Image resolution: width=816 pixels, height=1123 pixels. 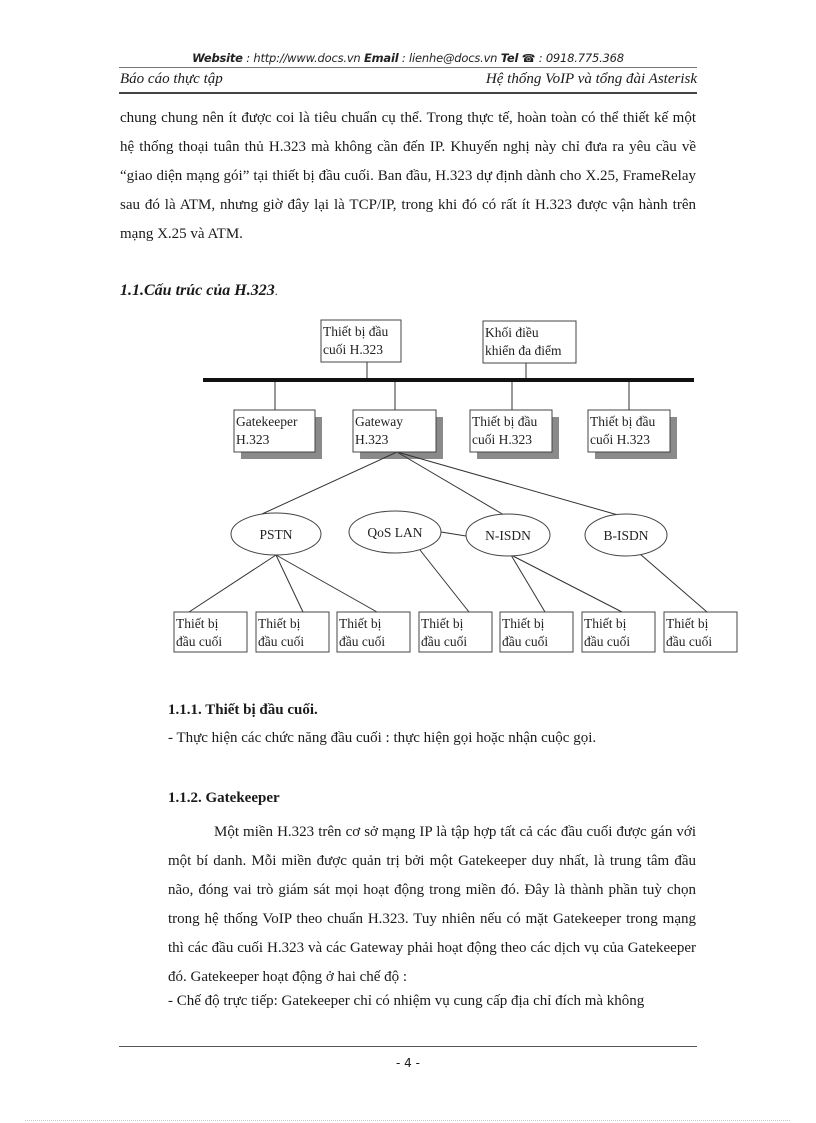 What do you see at coordinates (448, 380) in the screenshot?
I see `network-bus` at bounding box center [448, 380].